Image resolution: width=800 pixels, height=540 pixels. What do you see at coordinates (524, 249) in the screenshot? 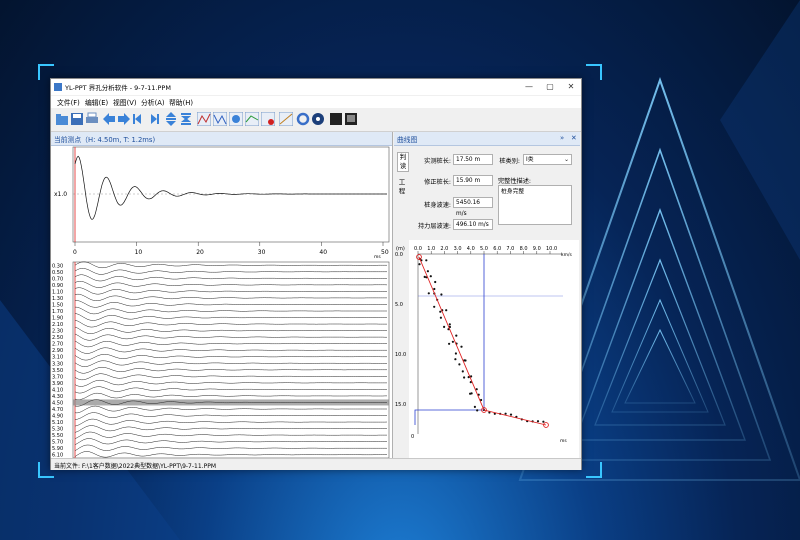
I see `plot-xtick-label: 8.0` at bounding box center [524, 249].